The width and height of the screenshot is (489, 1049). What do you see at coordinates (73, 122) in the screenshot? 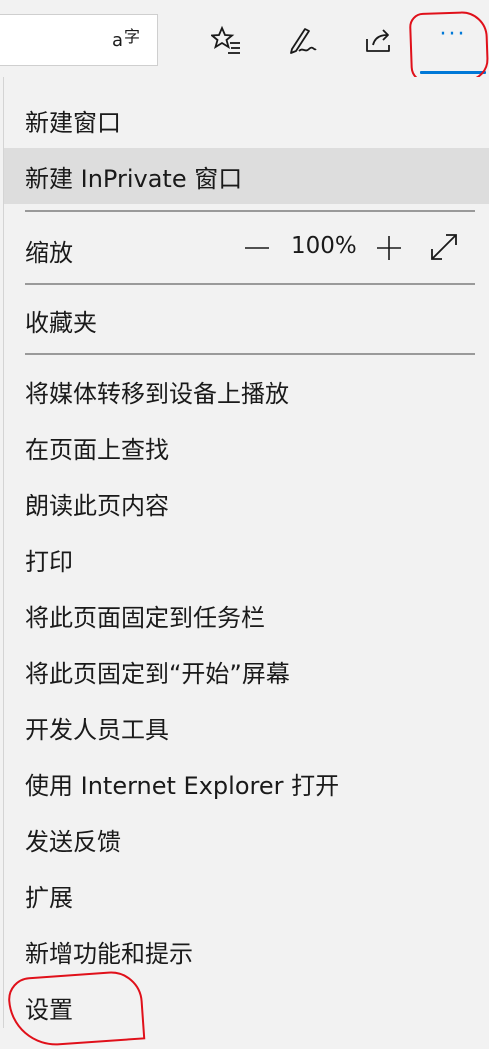
I see `menu-item-label: 新建窗口` at bounding box center [73, 122].